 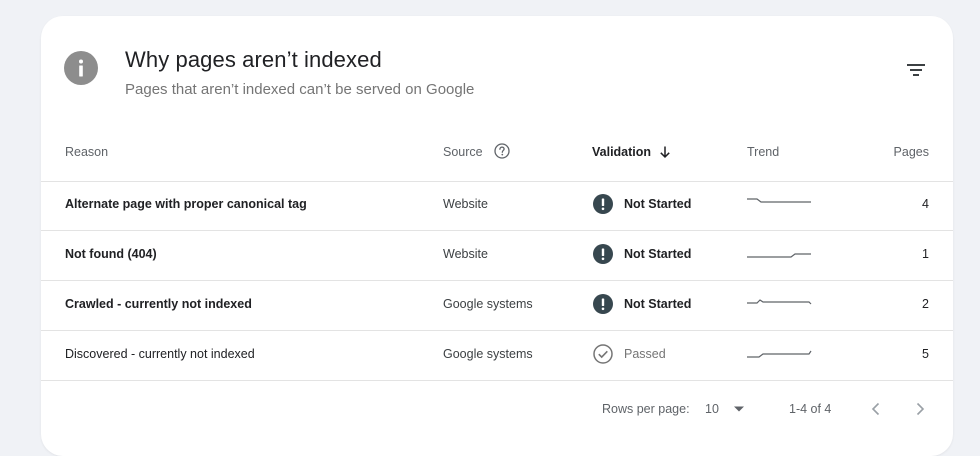 I want to click on card-title: Why pages aren’t indexed, so click(x=253, y=59).